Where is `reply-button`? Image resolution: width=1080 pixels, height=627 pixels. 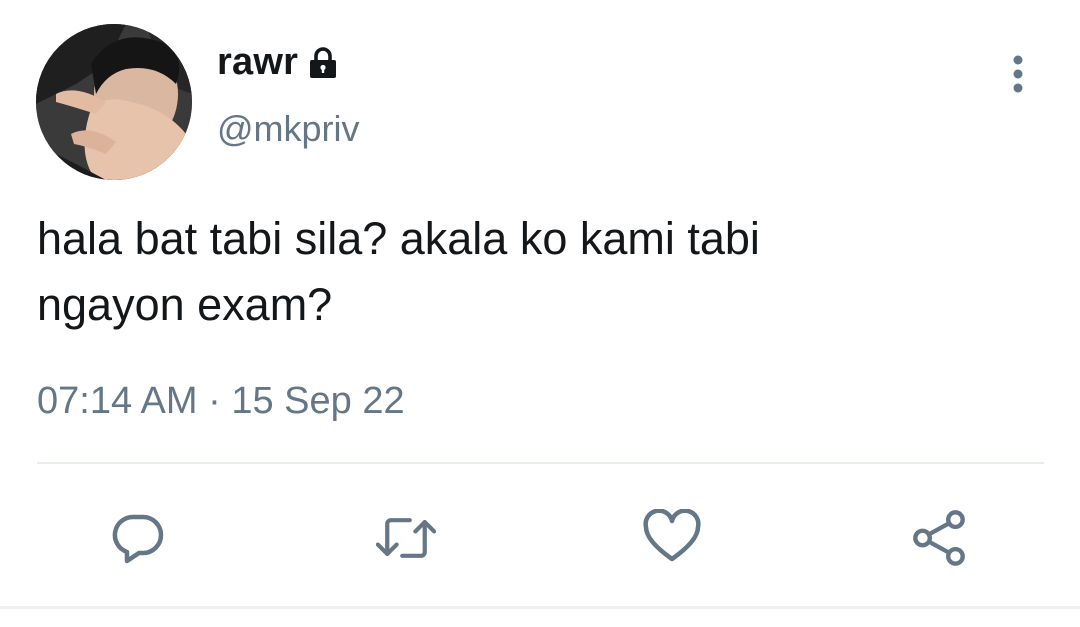 reply-button is located at coordinates (138, 538).